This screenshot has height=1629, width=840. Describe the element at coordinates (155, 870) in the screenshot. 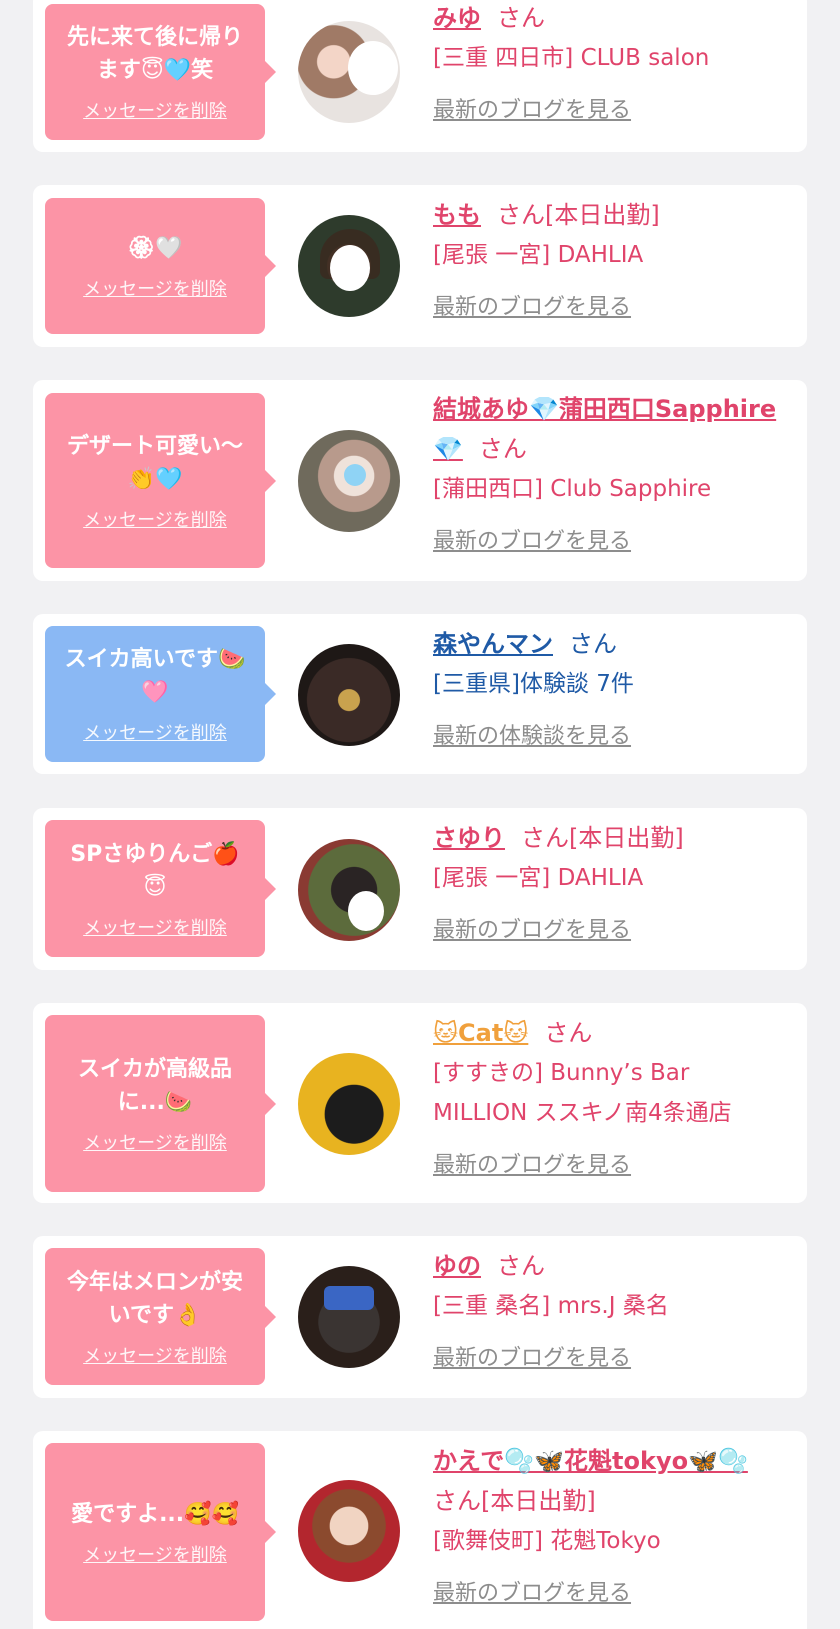

I see `message-text: SPさゆりんご🍎 😇` at that location.